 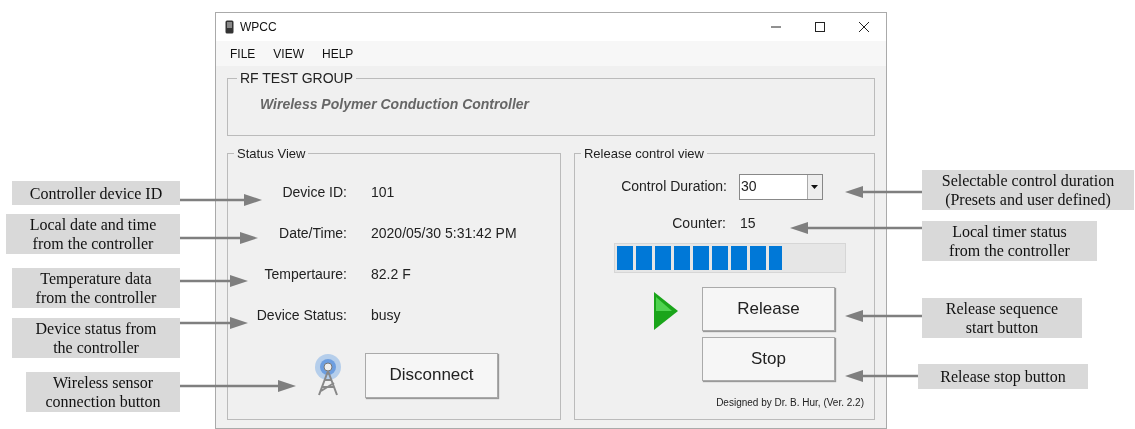 I want to click on close-icon, so click(x=864, y=27).